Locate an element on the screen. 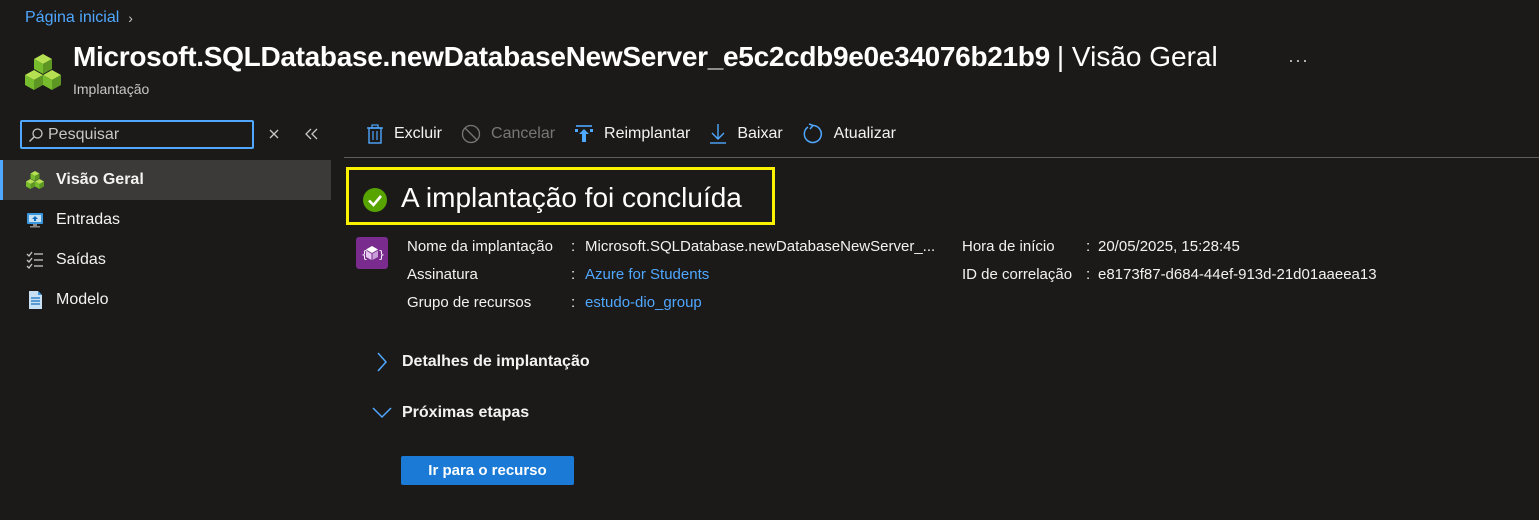  sidebar-item-inputs: Entradas is located at coordinates (165, 220).